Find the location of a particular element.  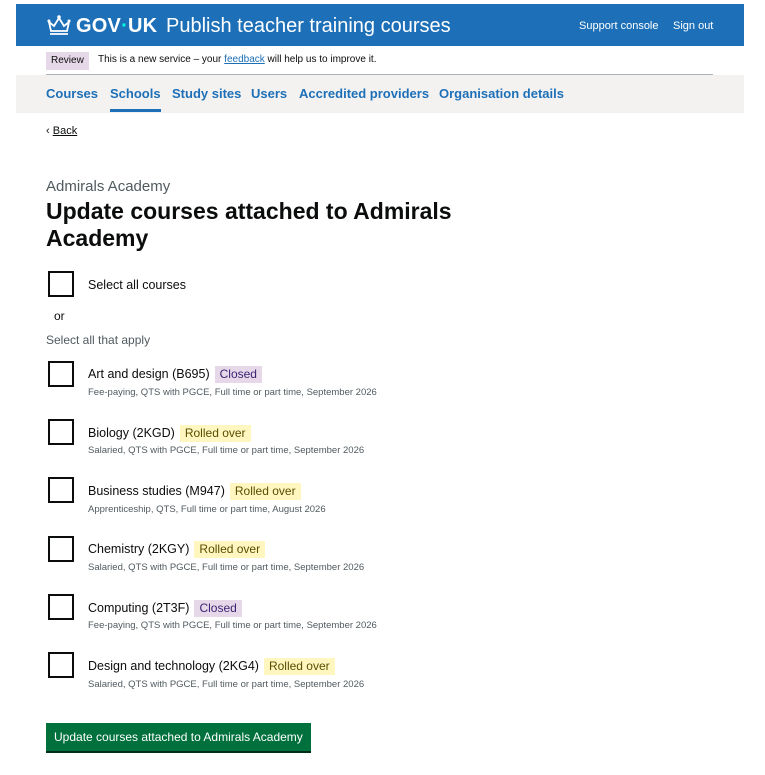

sign-out-link: Sign out is located at coordinates (693, 26).